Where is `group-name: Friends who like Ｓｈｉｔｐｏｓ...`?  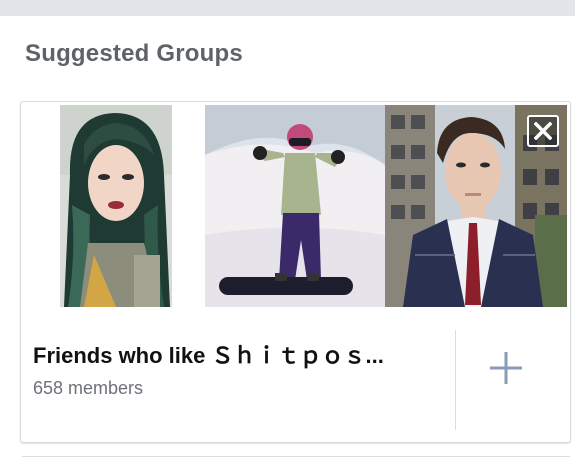 group-name: Friends who like Ｓｈｉｔｐｏｓ... is located at coordinates (243, 354).